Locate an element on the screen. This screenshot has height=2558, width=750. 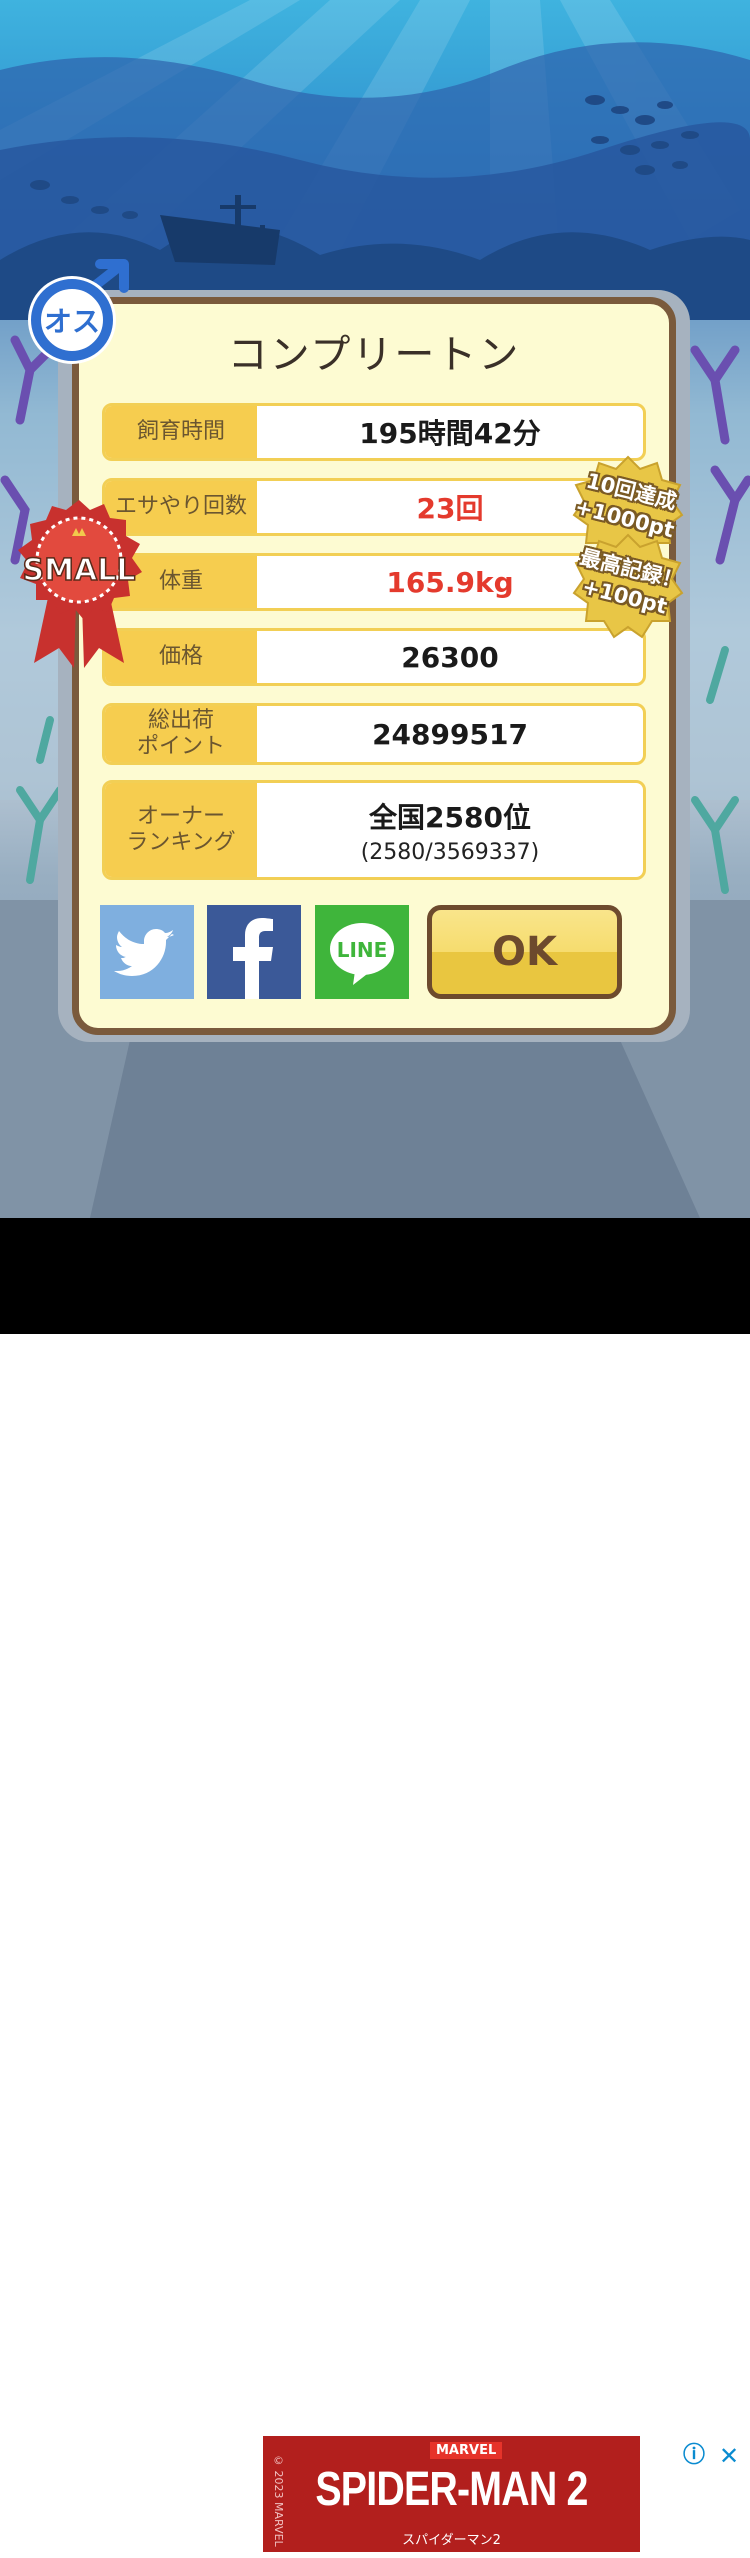
row-feeding-count: エサやり回数 23回 is located at coordinates (374, 507).